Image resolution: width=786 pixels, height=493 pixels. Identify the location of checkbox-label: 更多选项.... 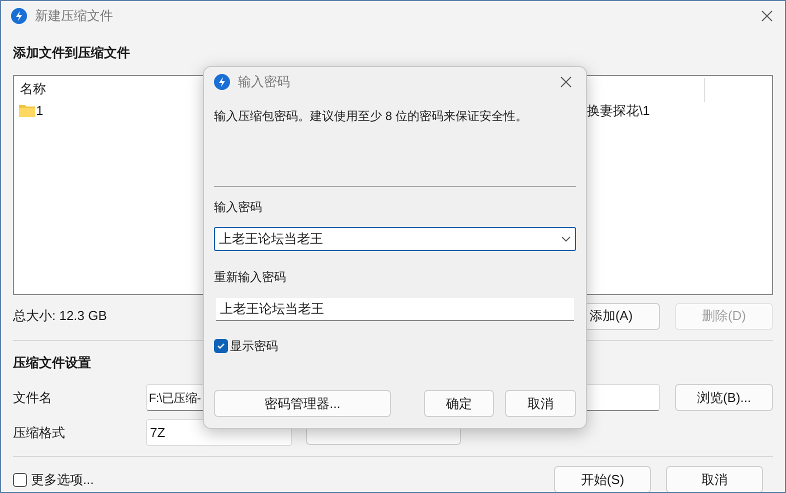
(62, 479).